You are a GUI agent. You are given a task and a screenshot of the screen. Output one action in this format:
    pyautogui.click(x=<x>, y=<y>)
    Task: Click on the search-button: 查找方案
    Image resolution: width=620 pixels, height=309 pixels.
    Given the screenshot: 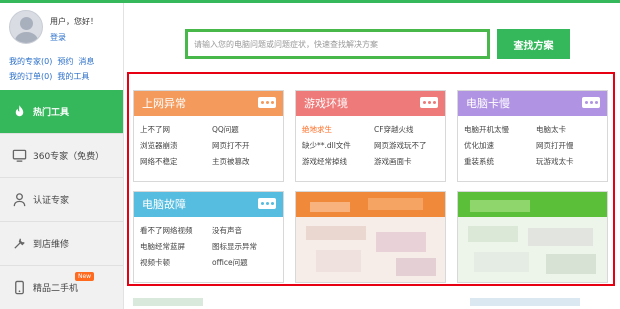 What is the action you would take?
    pyautogui.click(x=533, y=44)
    